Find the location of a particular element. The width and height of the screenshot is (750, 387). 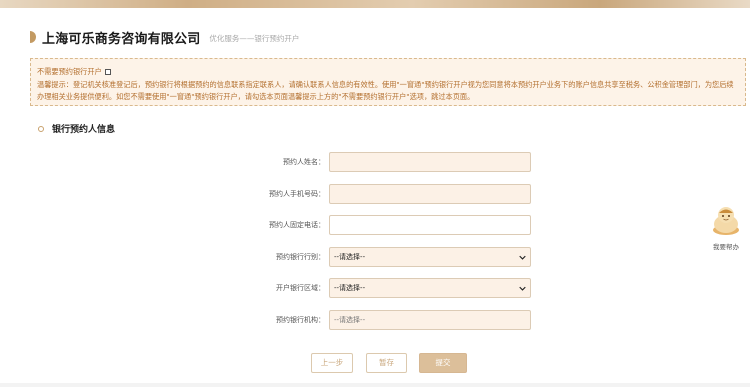

mobile-input is located at coordinates (430, 194).